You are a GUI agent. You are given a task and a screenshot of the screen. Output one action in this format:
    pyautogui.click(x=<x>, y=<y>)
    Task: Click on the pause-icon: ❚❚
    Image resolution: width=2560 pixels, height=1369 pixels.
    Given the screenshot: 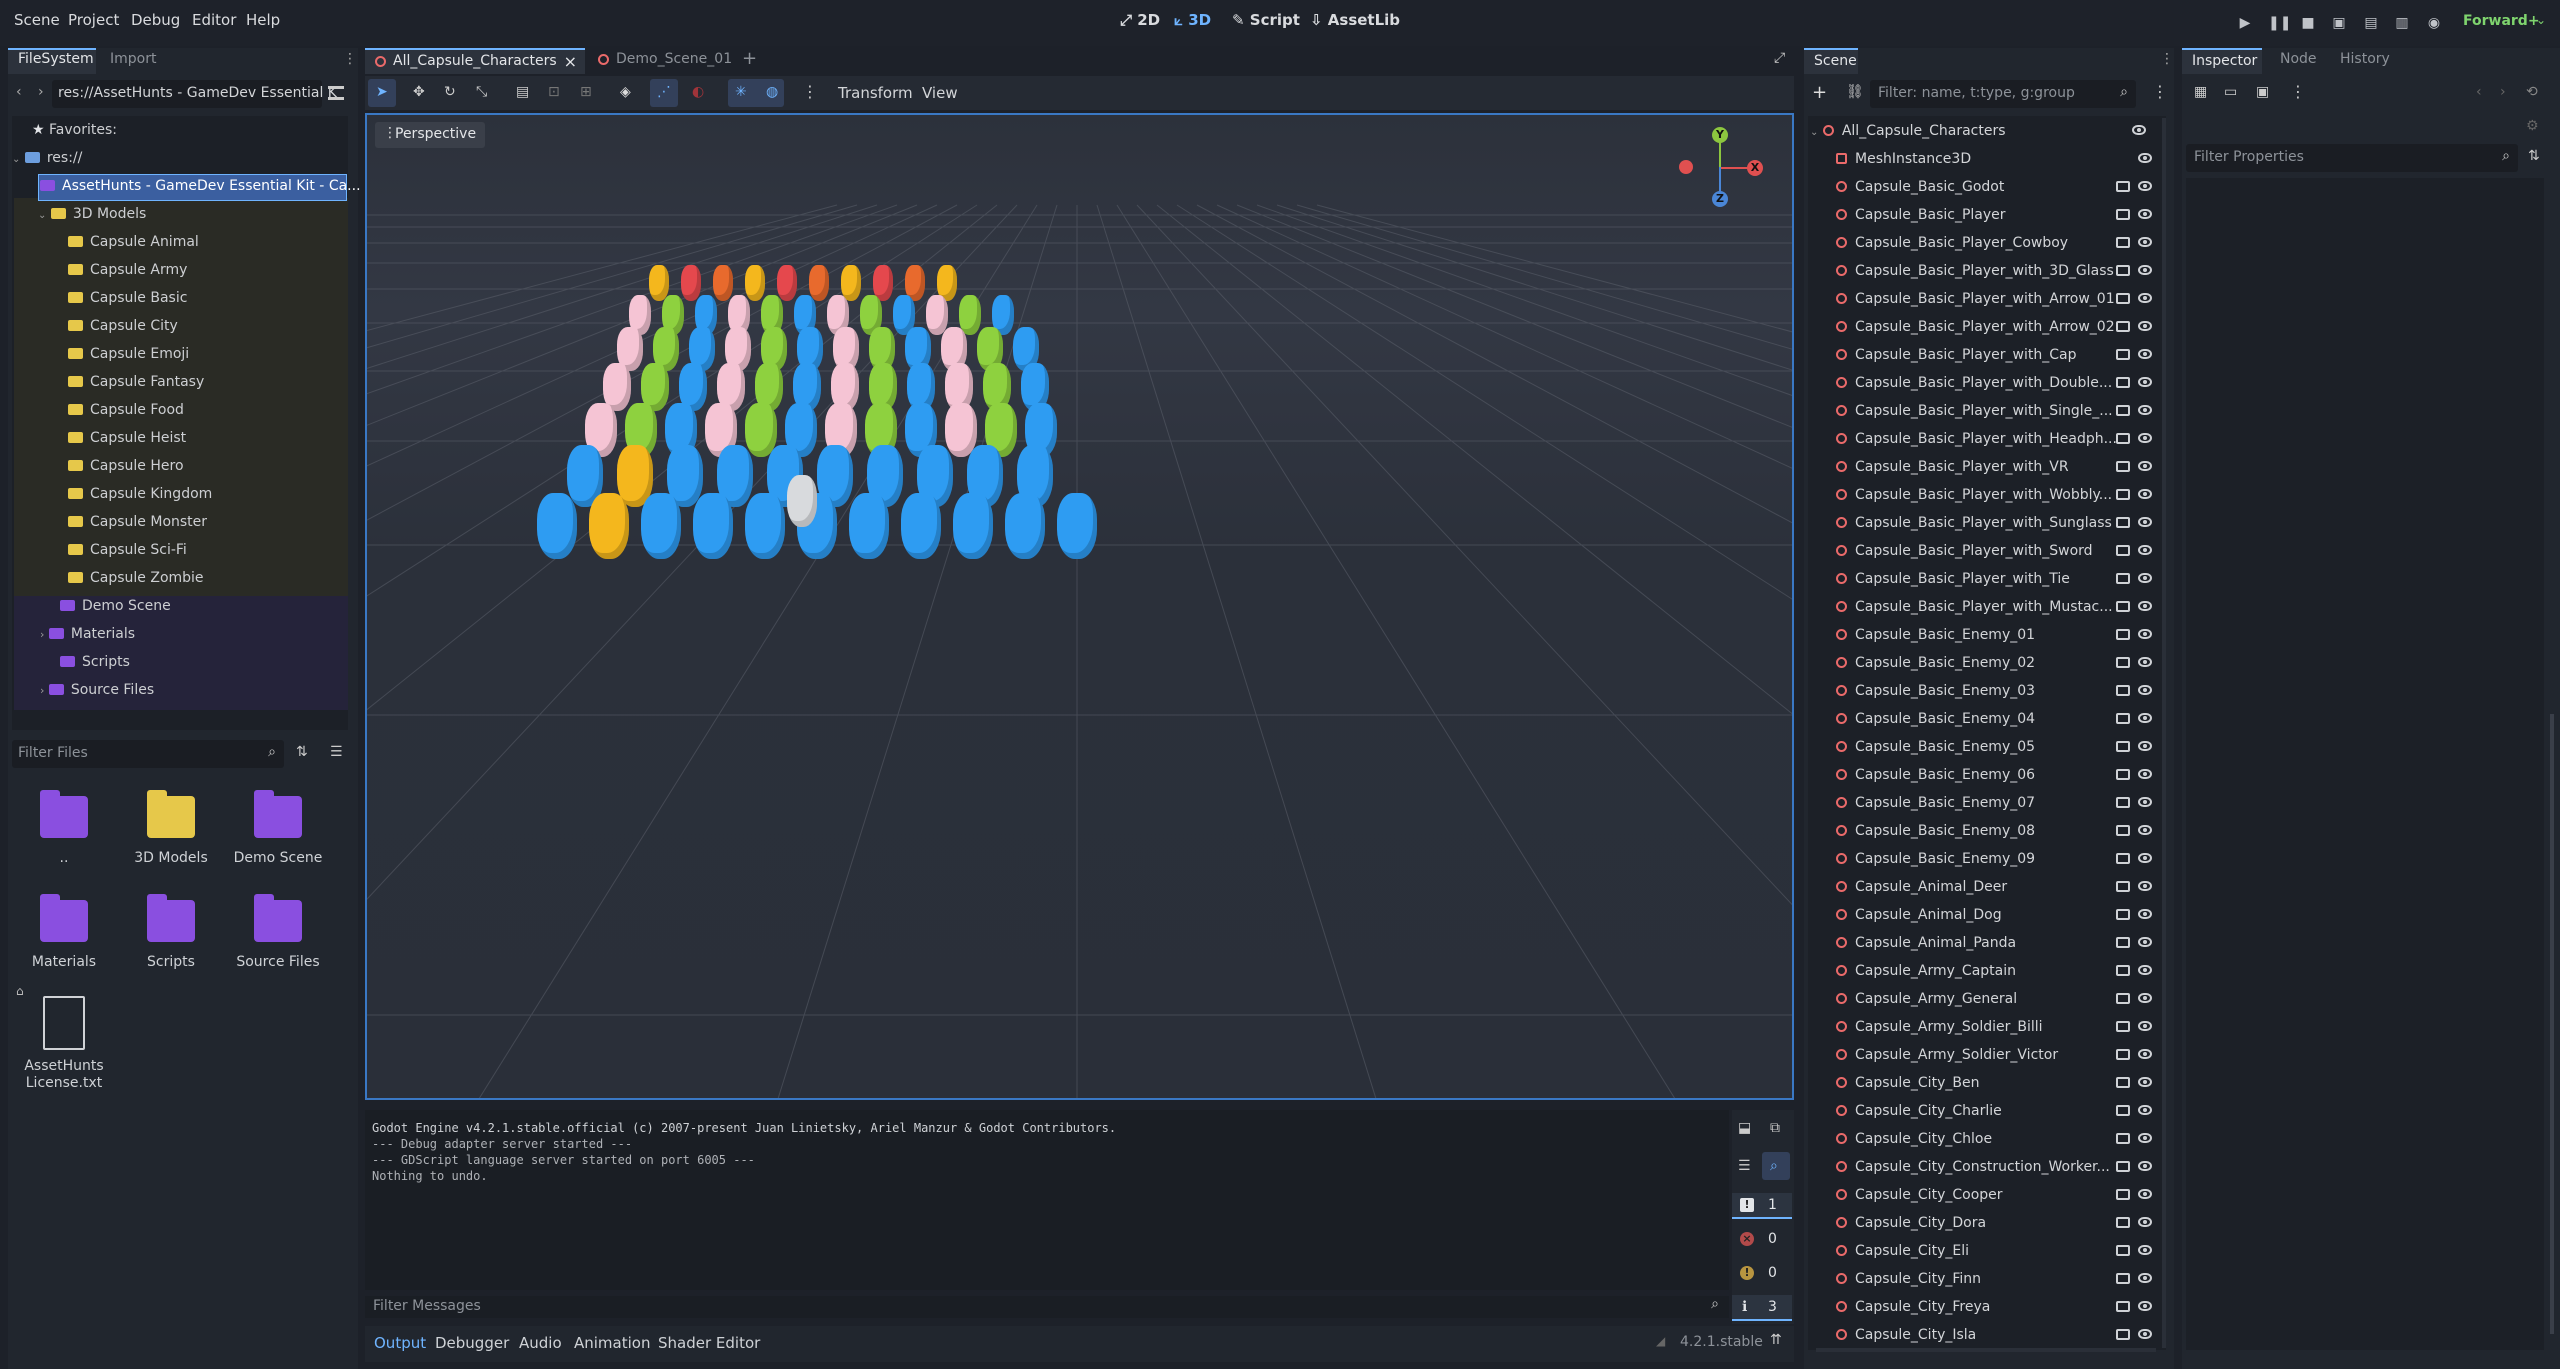 What is the action you would take?
    pyautogui.click(x=2279, y=23)
    